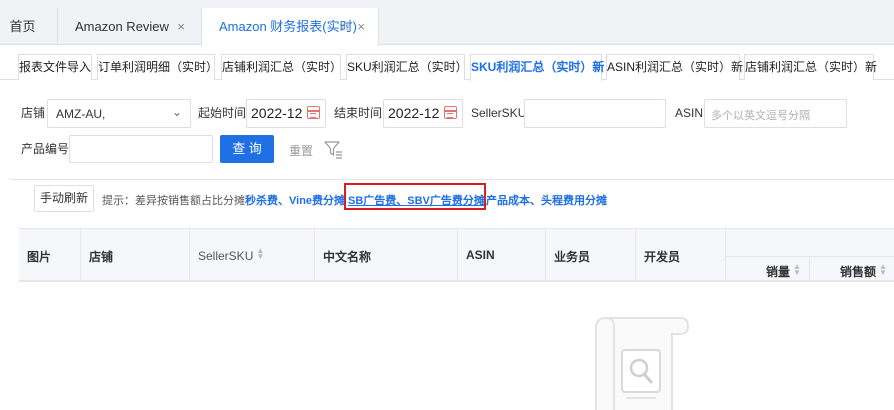 This screenshot has height=410, width=894. I want to click on start-time-label: 起始时间, so click(222, 113).